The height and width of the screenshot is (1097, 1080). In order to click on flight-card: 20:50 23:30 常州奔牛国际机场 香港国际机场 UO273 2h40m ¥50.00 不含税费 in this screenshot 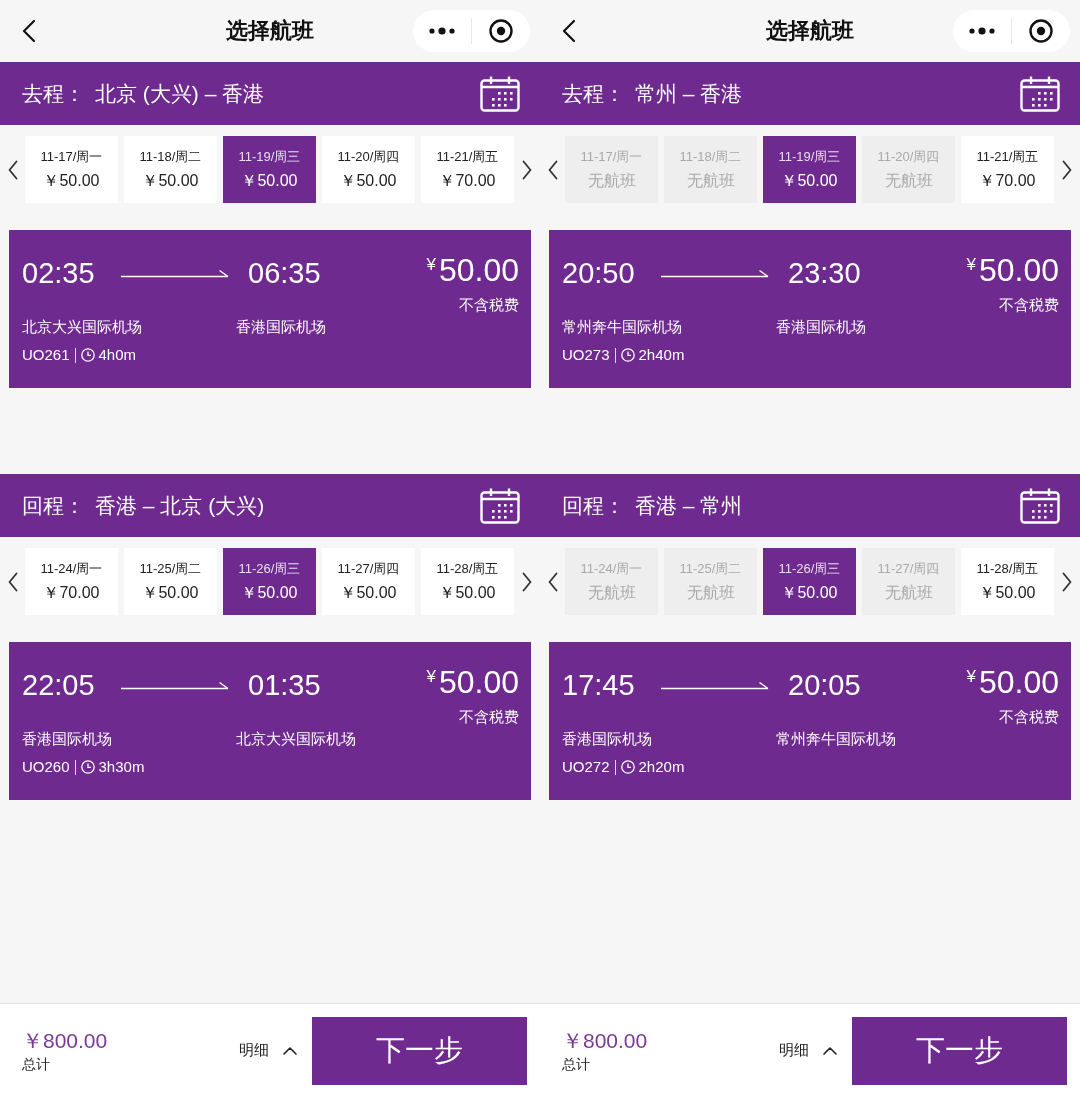, I will do `click(810, 309)`.